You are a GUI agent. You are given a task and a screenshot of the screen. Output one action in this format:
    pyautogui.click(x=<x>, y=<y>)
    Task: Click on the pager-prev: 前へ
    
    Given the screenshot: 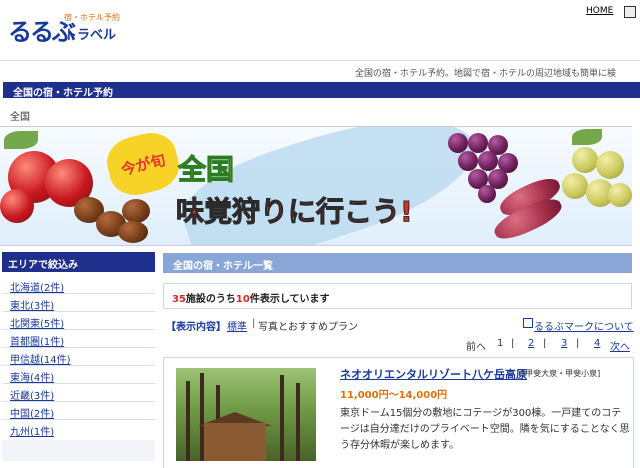 What is the action you would take?
    pyautogui.click(x=476, y=347)
    